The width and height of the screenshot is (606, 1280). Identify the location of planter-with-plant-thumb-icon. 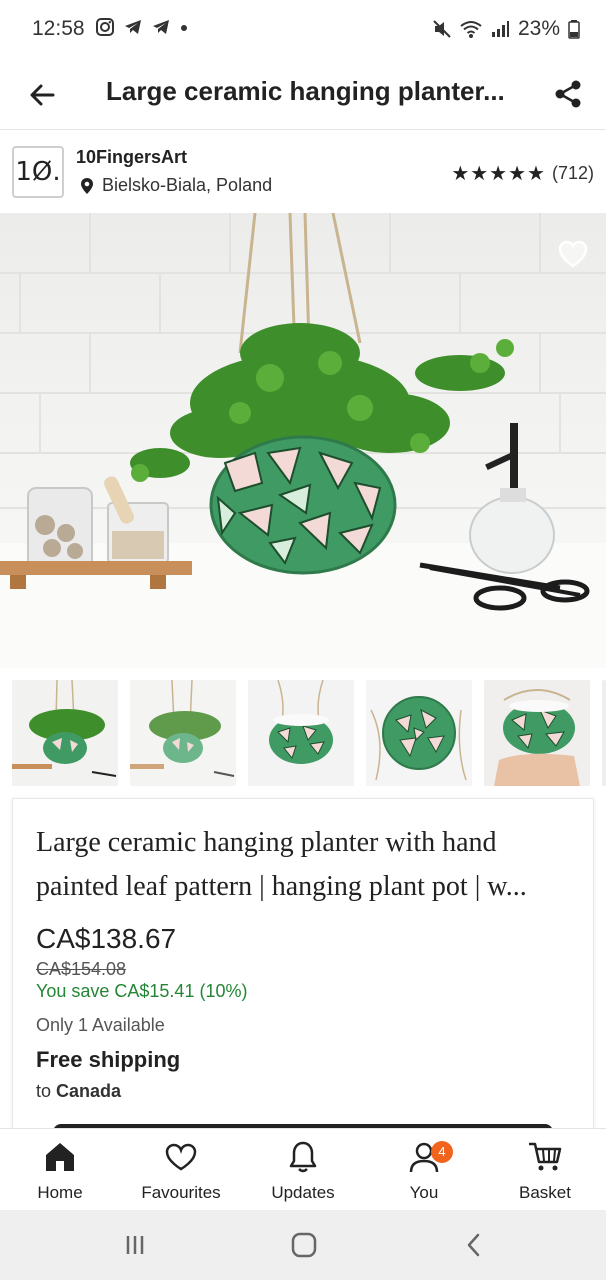
(65, 733).